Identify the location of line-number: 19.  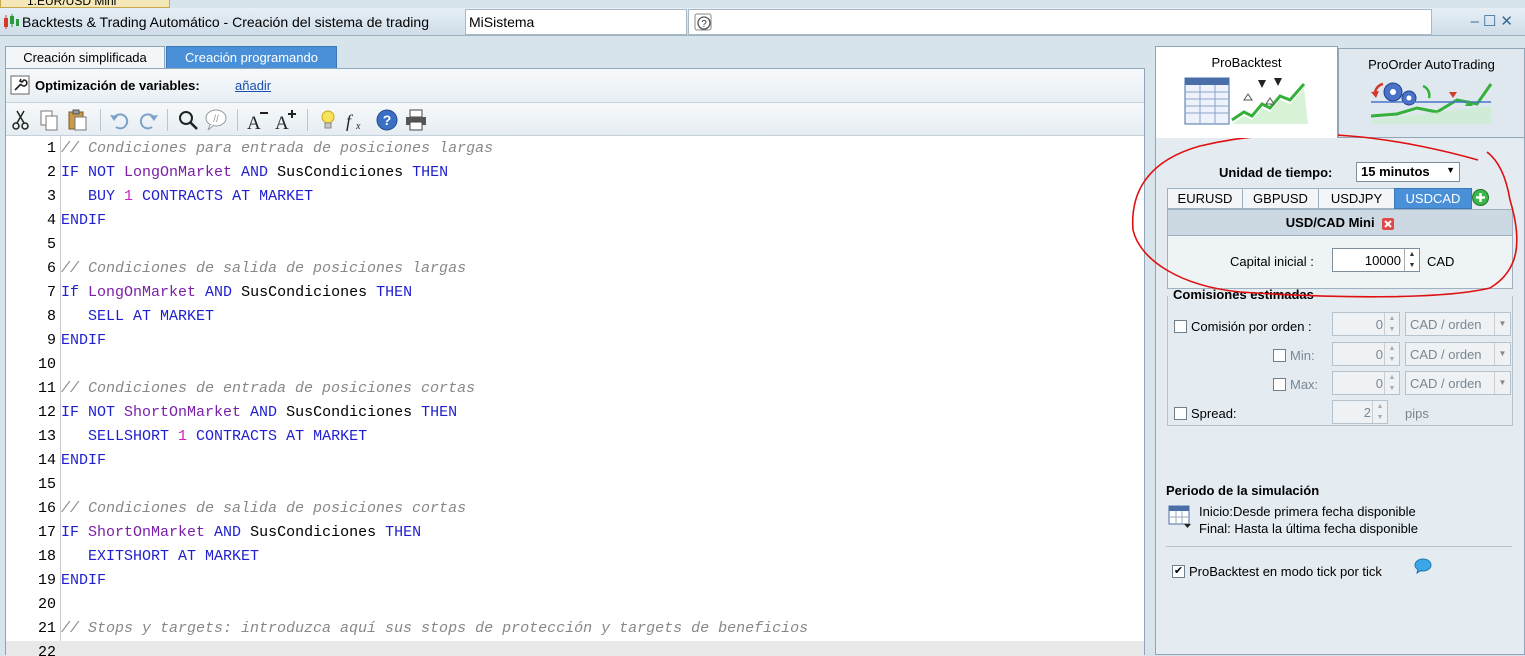
(46, 580).